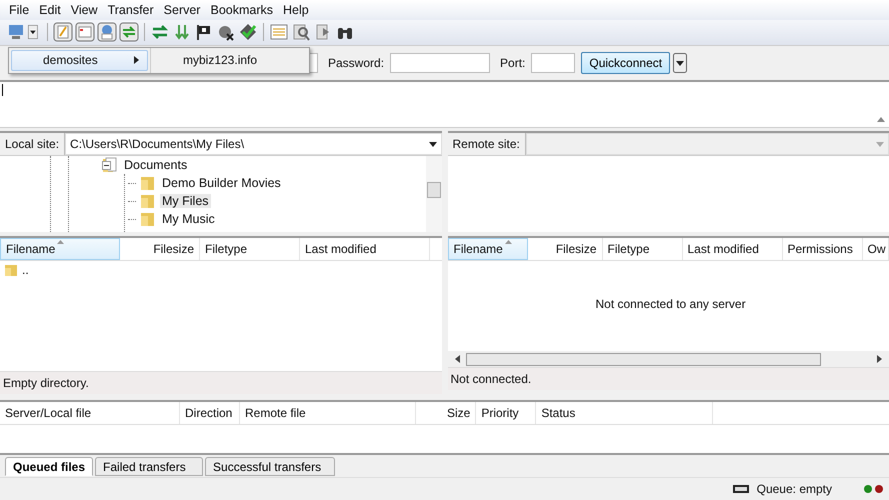  I want to click on menu-item: mybiz123.info, so click(220, 60).